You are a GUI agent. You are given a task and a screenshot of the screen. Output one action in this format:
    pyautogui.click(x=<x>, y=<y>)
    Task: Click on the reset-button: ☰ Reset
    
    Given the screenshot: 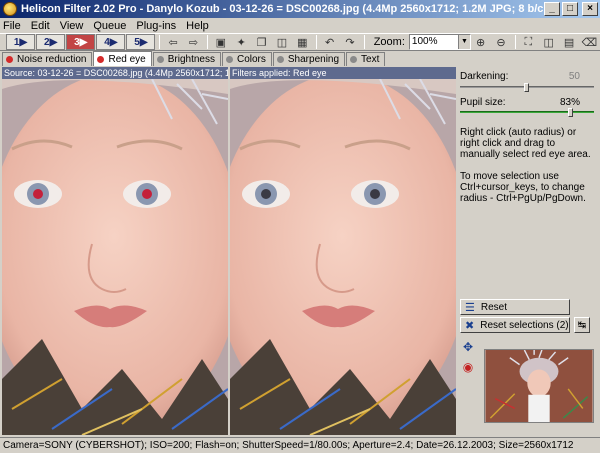 What is the action you would take?
    pyautogui.click(x=515, y=307)
    